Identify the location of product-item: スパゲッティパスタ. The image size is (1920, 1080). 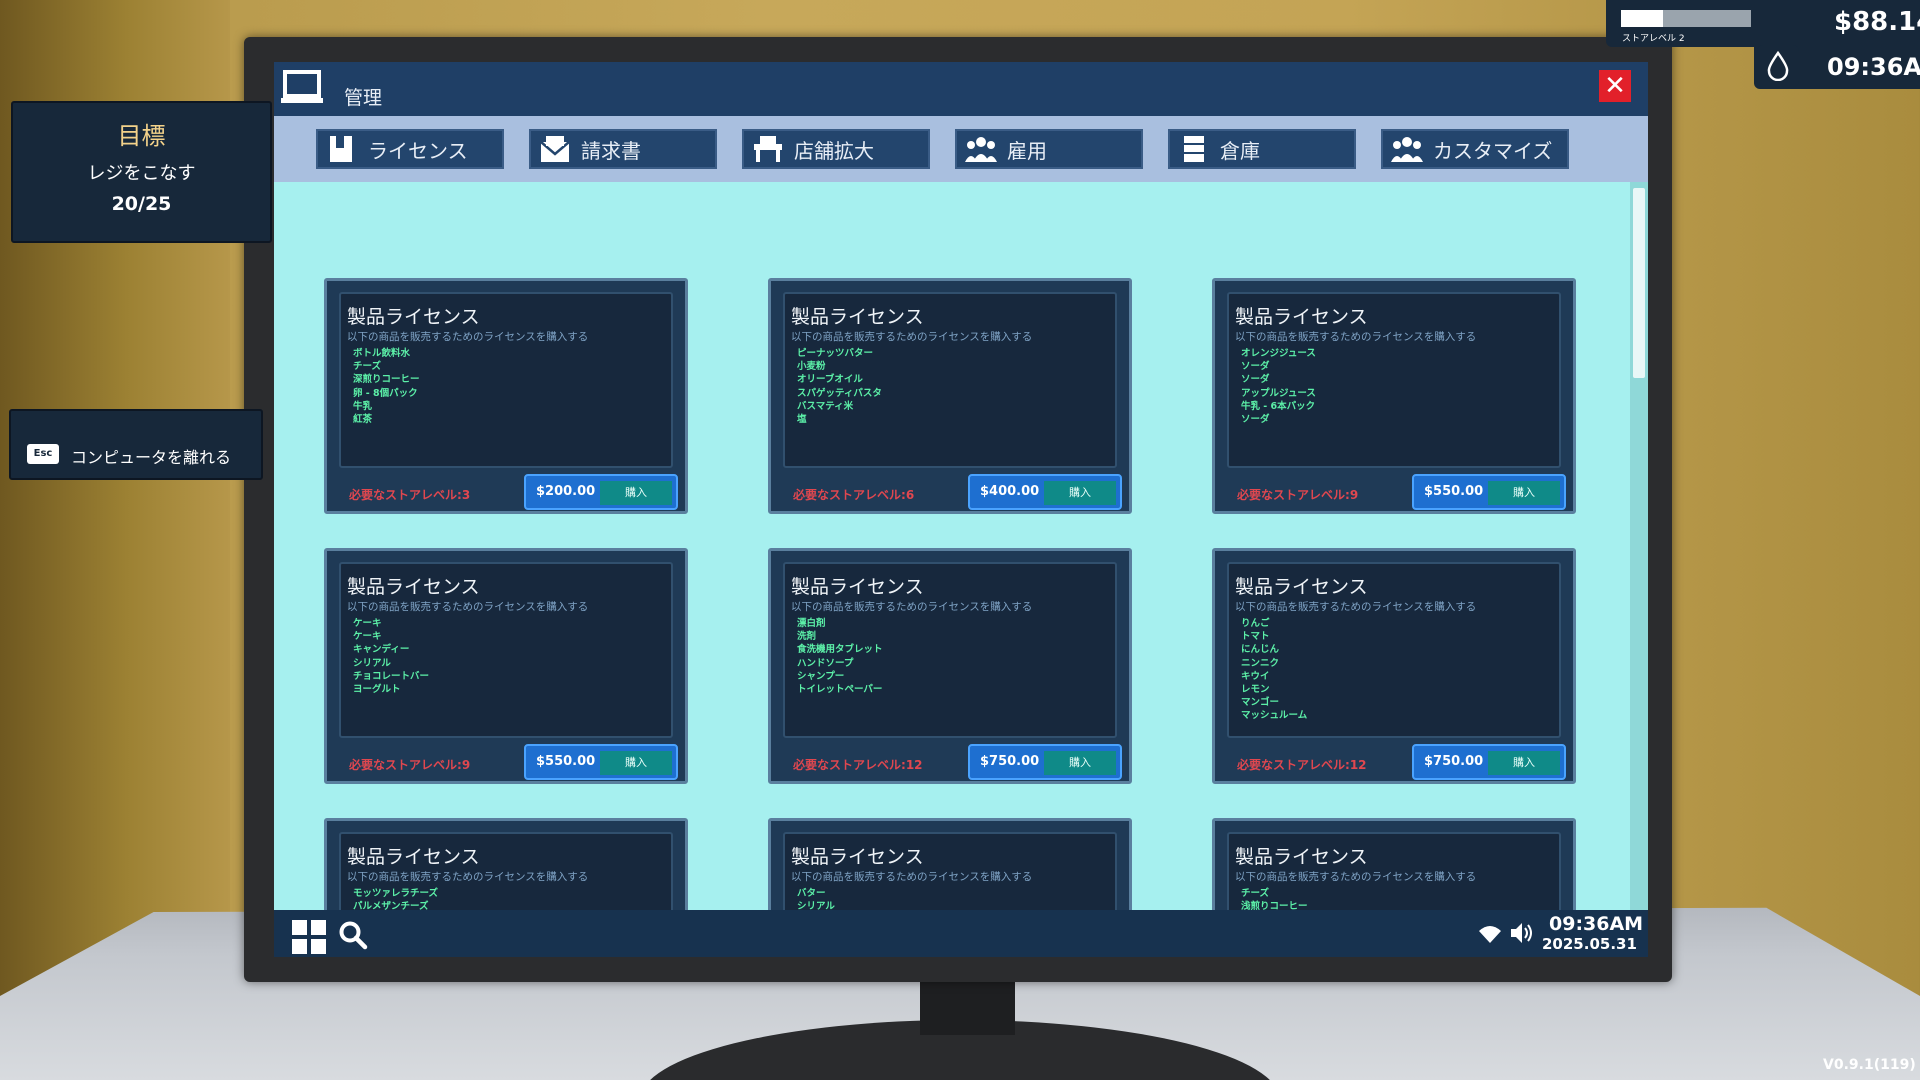
(839, 393).